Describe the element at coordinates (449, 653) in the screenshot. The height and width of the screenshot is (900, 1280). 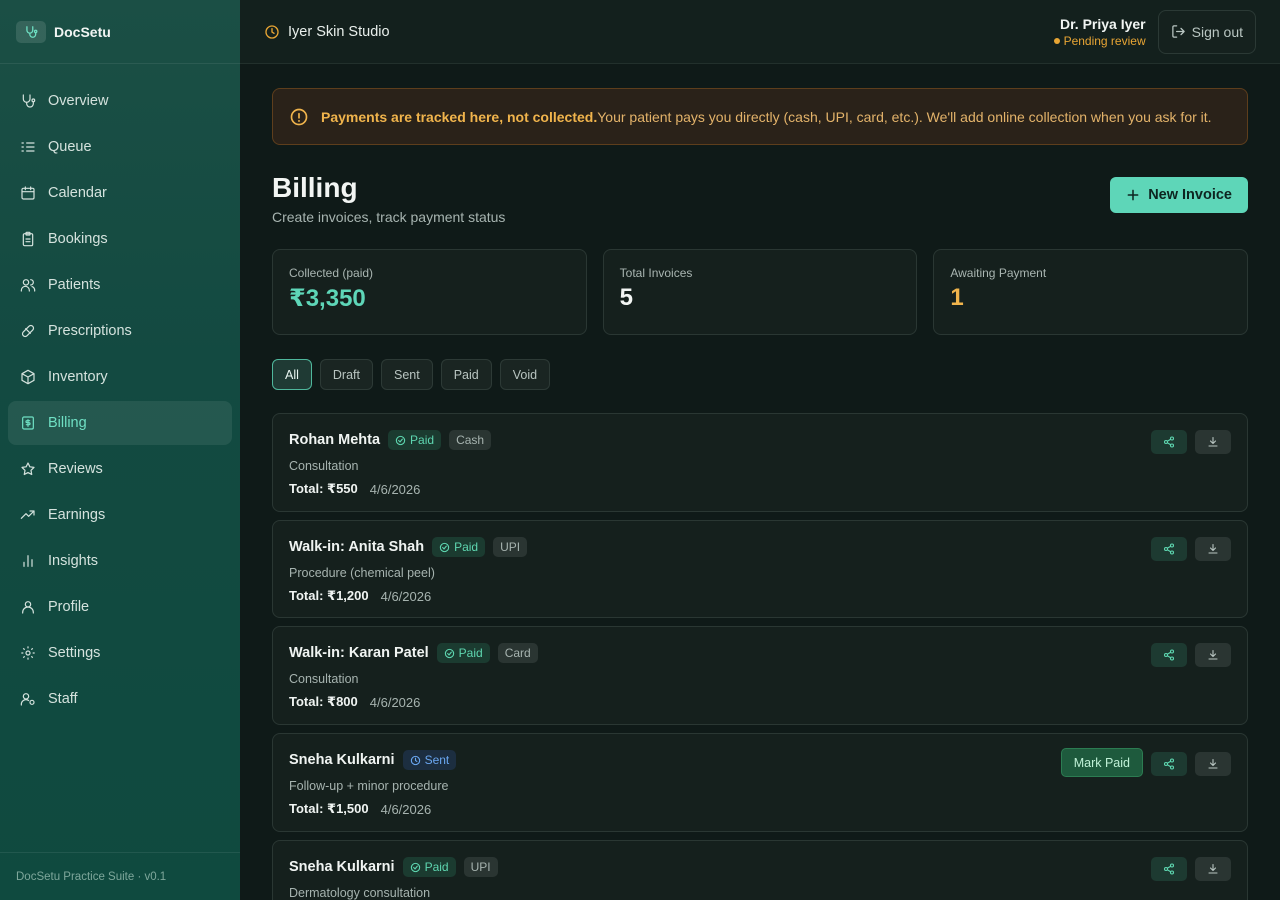
I see `check-circle-icon` at that location.